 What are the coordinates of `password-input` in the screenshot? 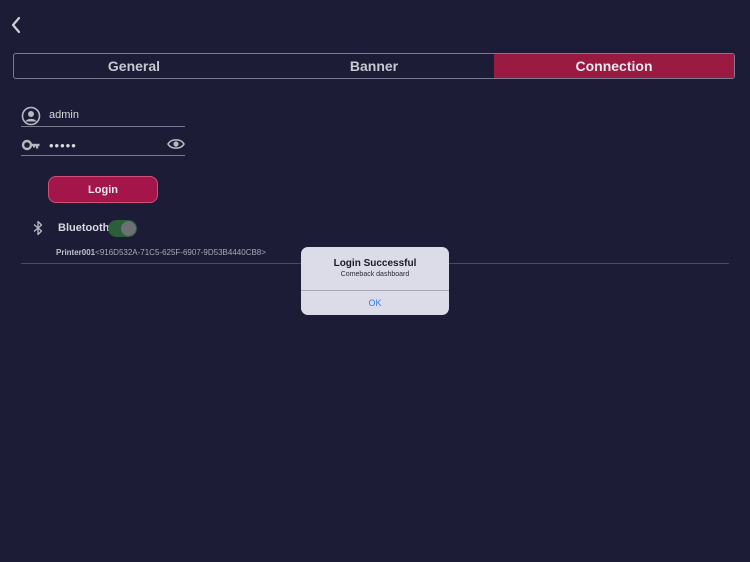 It's located at (104, 145).